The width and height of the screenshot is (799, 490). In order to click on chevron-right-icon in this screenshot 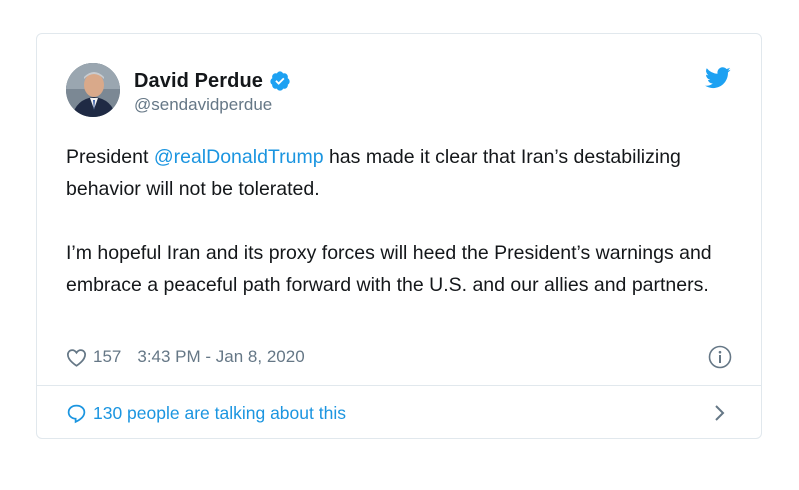, I will do `click(720, 413)`.